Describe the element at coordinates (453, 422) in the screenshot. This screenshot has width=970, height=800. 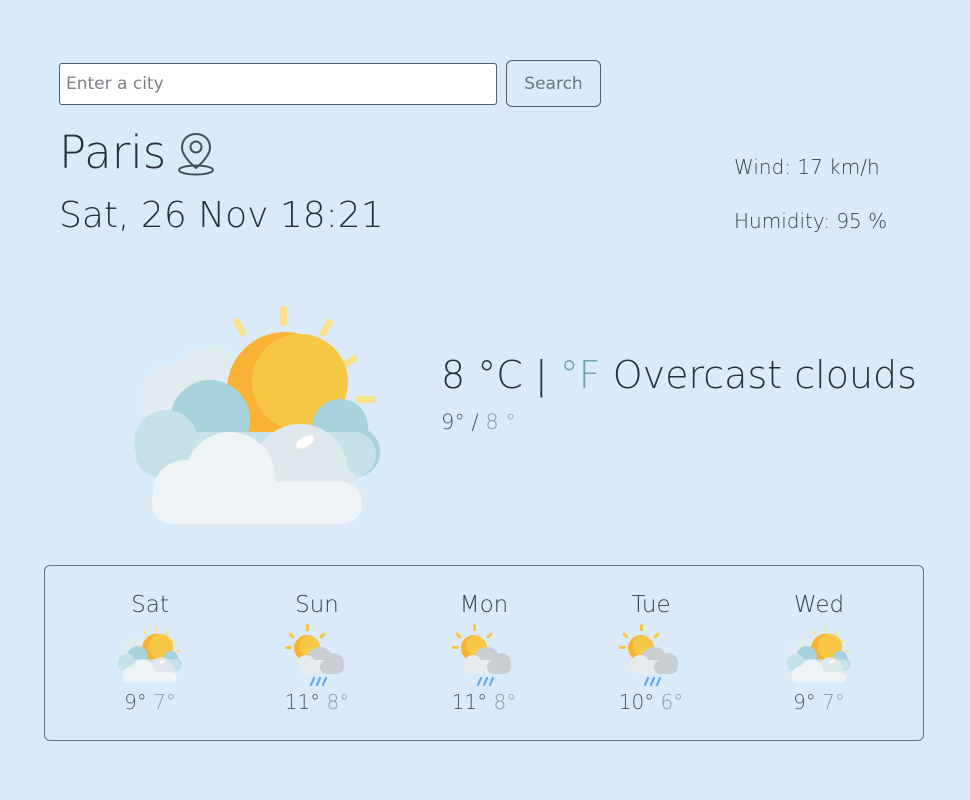
I see `current-high: 9°` at that location.